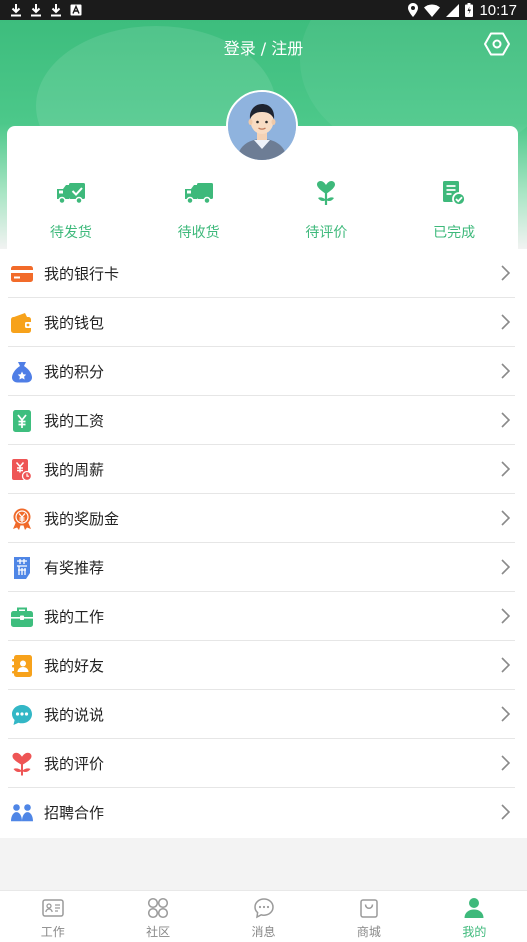 The height and width of the screenshot is (942, 527). What do you see at coordinates (413, 10) in the screenshot?
I see `location-icon` at bounding box center [413, 10].